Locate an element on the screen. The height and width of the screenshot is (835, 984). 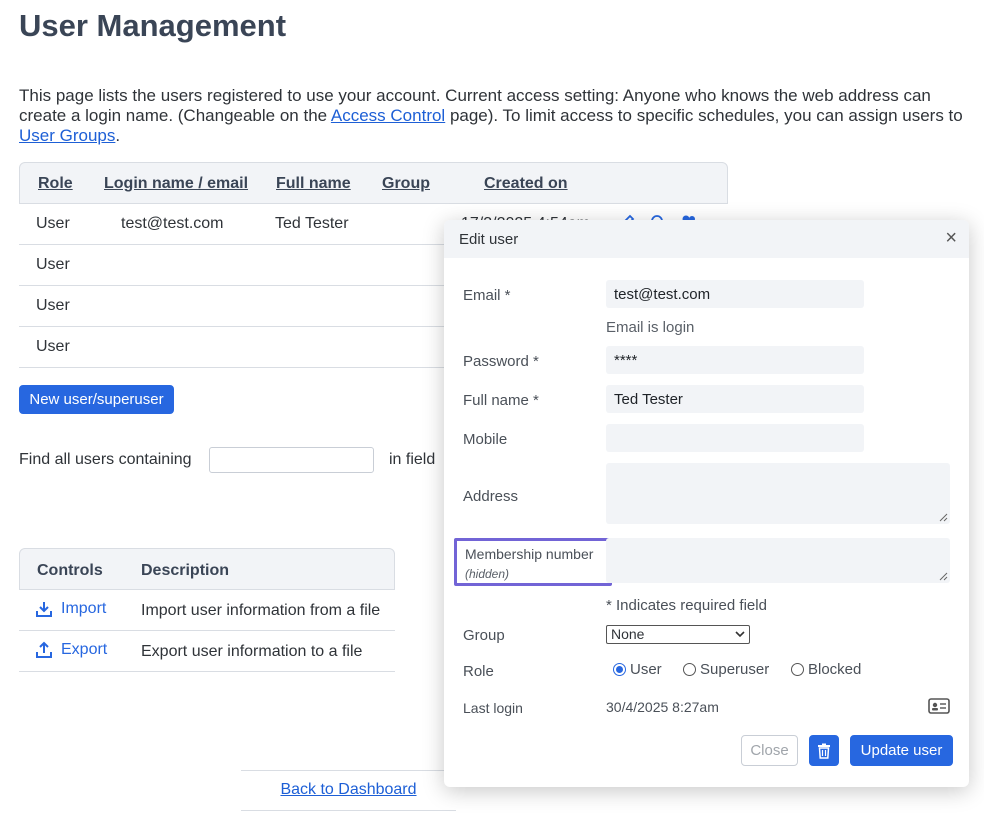
cell-full-name: Ted Tester is located at coordinates (312, 223).